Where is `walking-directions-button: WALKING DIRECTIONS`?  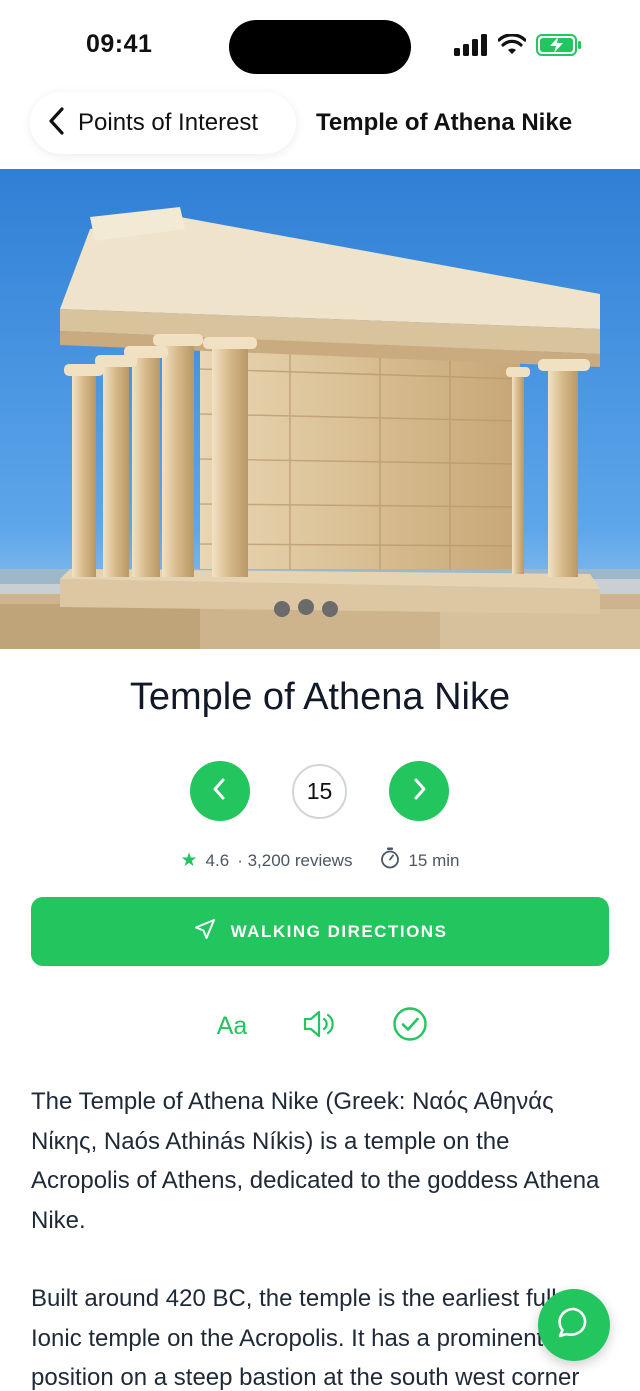 walking-directions-button: WALKING DIRECTIONS is located at coordinates (320, 931).